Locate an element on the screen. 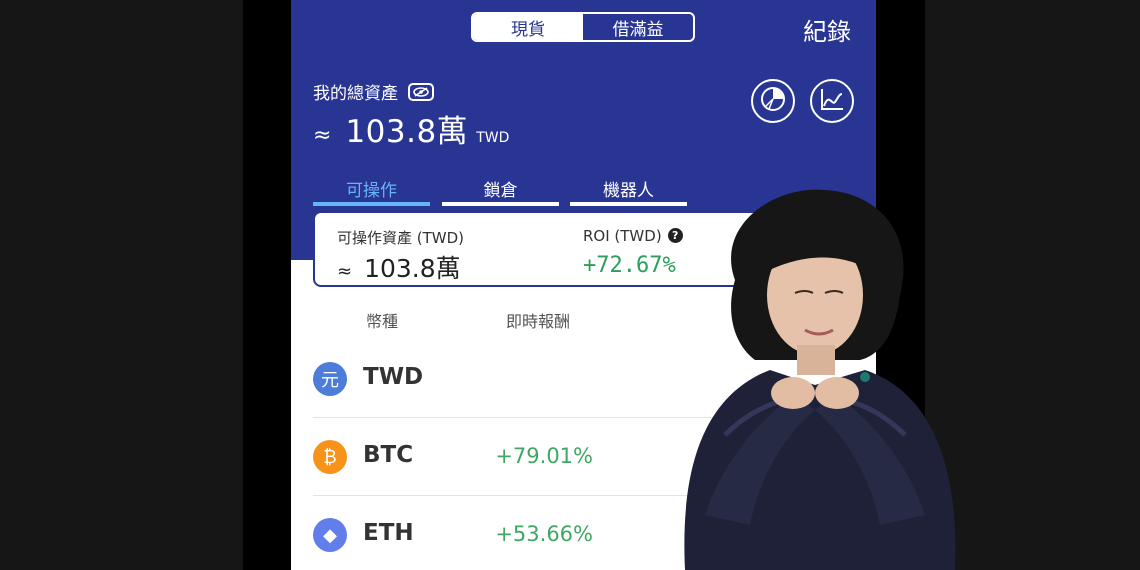 The width and height of the screenshot is (1140, 570). segment-spot: 現貨 is located at coordinates (528, 27).